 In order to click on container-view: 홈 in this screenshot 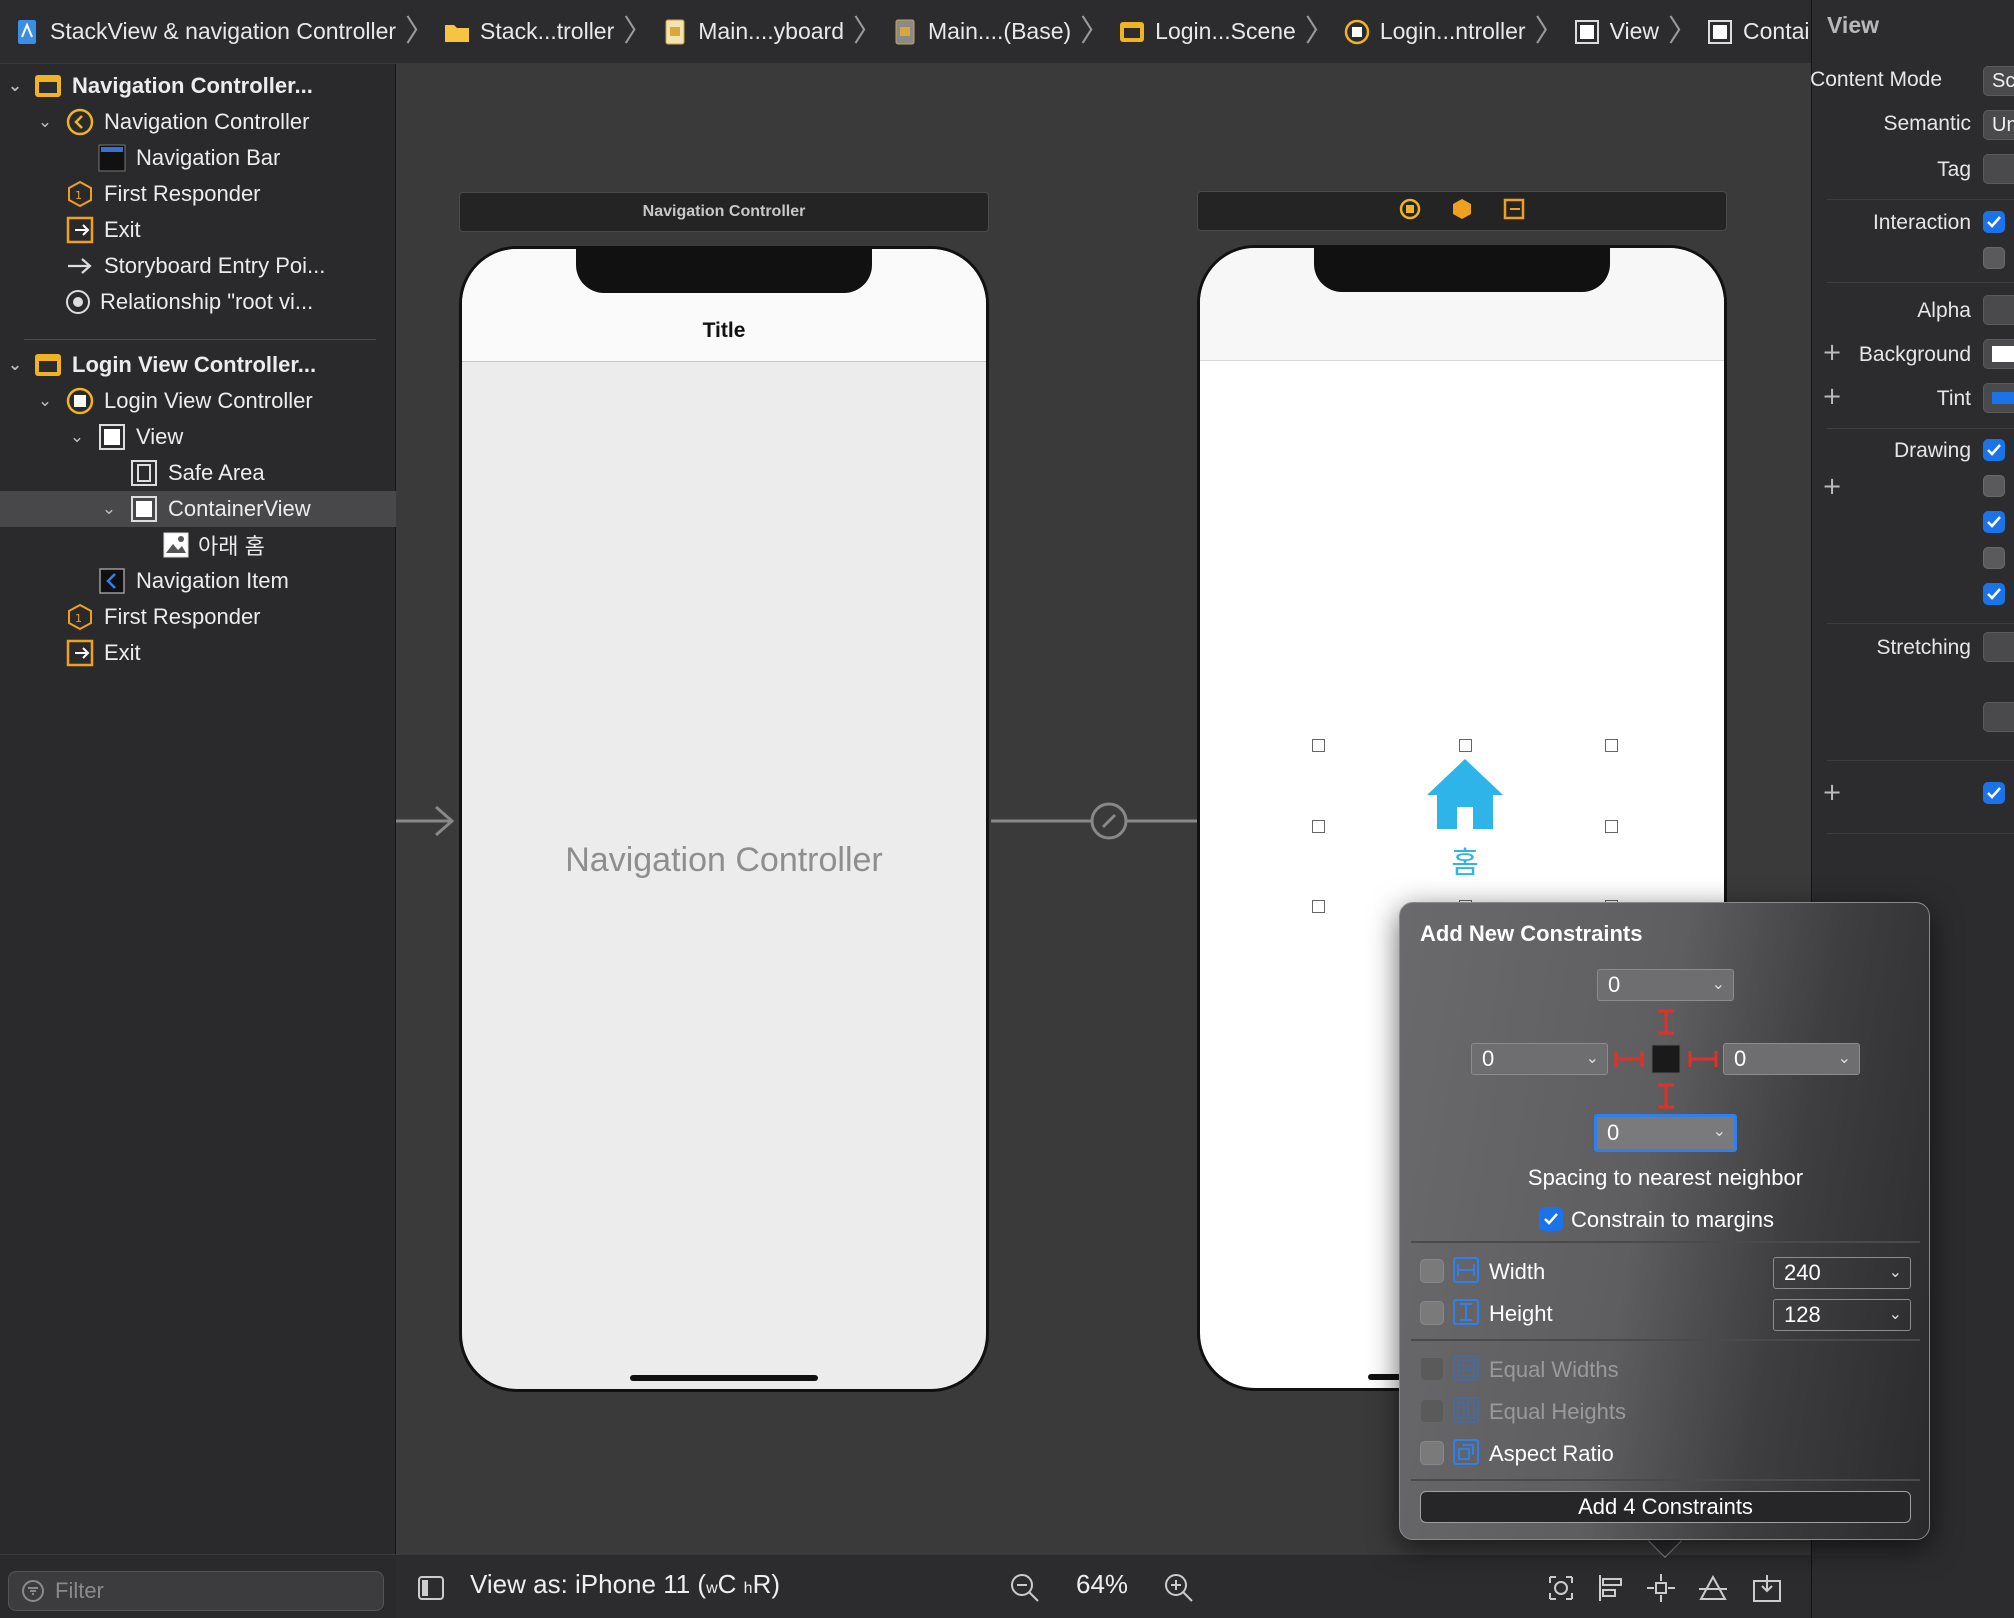, I will do `click(1465, 826)`.